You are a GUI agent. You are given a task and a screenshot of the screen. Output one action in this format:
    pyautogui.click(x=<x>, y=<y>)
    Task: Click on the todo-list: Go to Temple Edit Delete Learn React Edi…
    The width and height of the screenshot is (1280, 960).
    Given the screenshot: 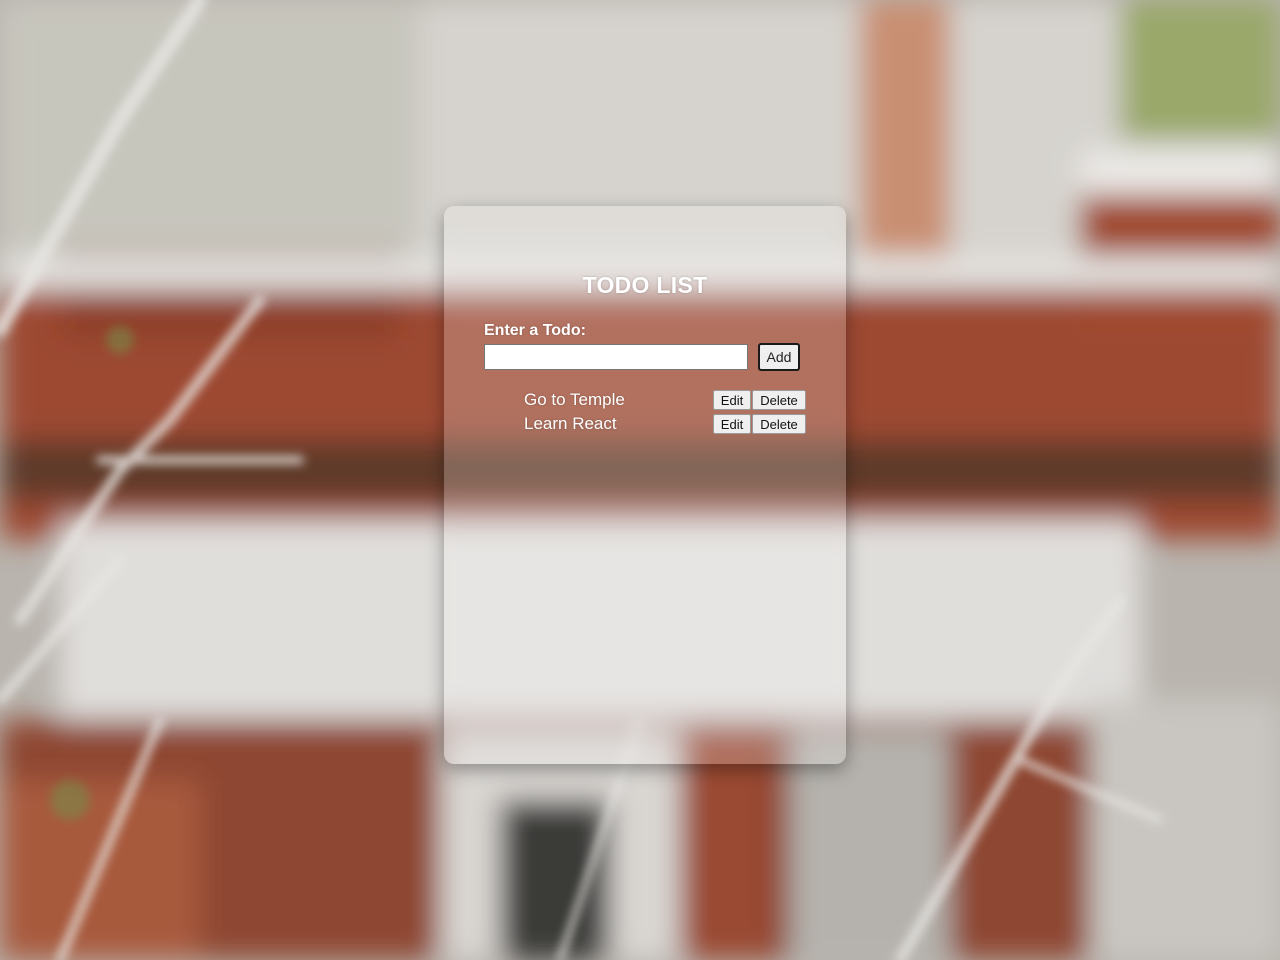 What is the action you would take?
    pyautogui.click(x=665, y=412)
    